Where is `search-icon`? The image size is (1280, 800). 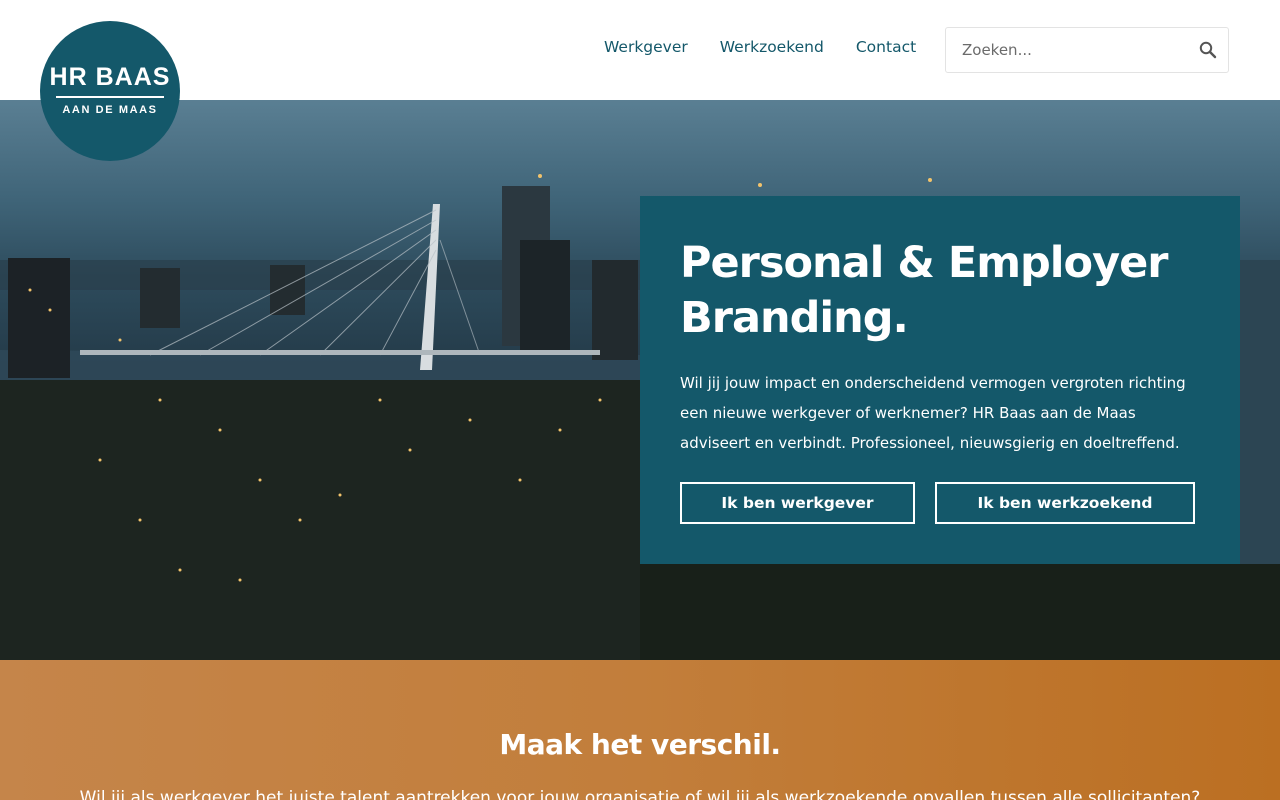
search-icon is located at coordinates (1208, 50).